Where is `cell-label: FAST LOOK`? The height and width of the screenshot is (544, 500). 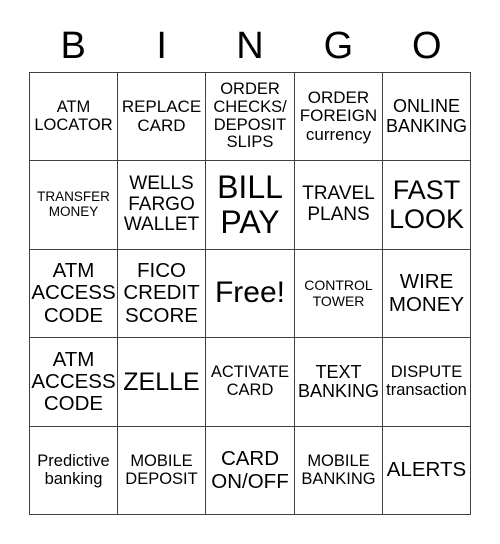
cell-label: FAST LOOK is located at coordinates (426, 204).